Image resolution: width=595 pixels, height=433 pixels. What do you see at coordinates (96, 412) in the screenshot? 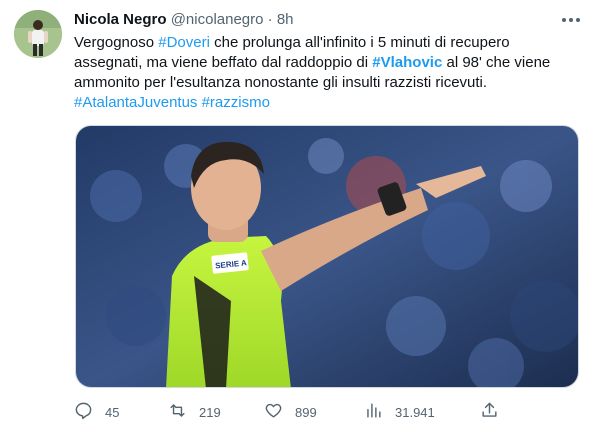
I see `reply-button: 45` at bounding box center [96, 412].